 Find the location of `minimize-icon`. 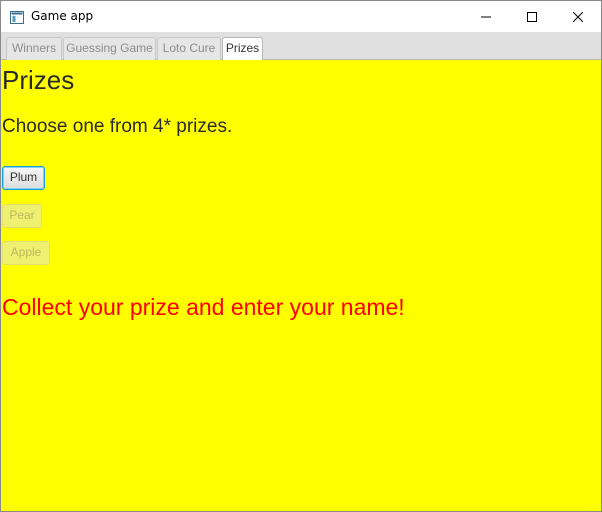

minimize-icon is located at coordinates (486, 17).